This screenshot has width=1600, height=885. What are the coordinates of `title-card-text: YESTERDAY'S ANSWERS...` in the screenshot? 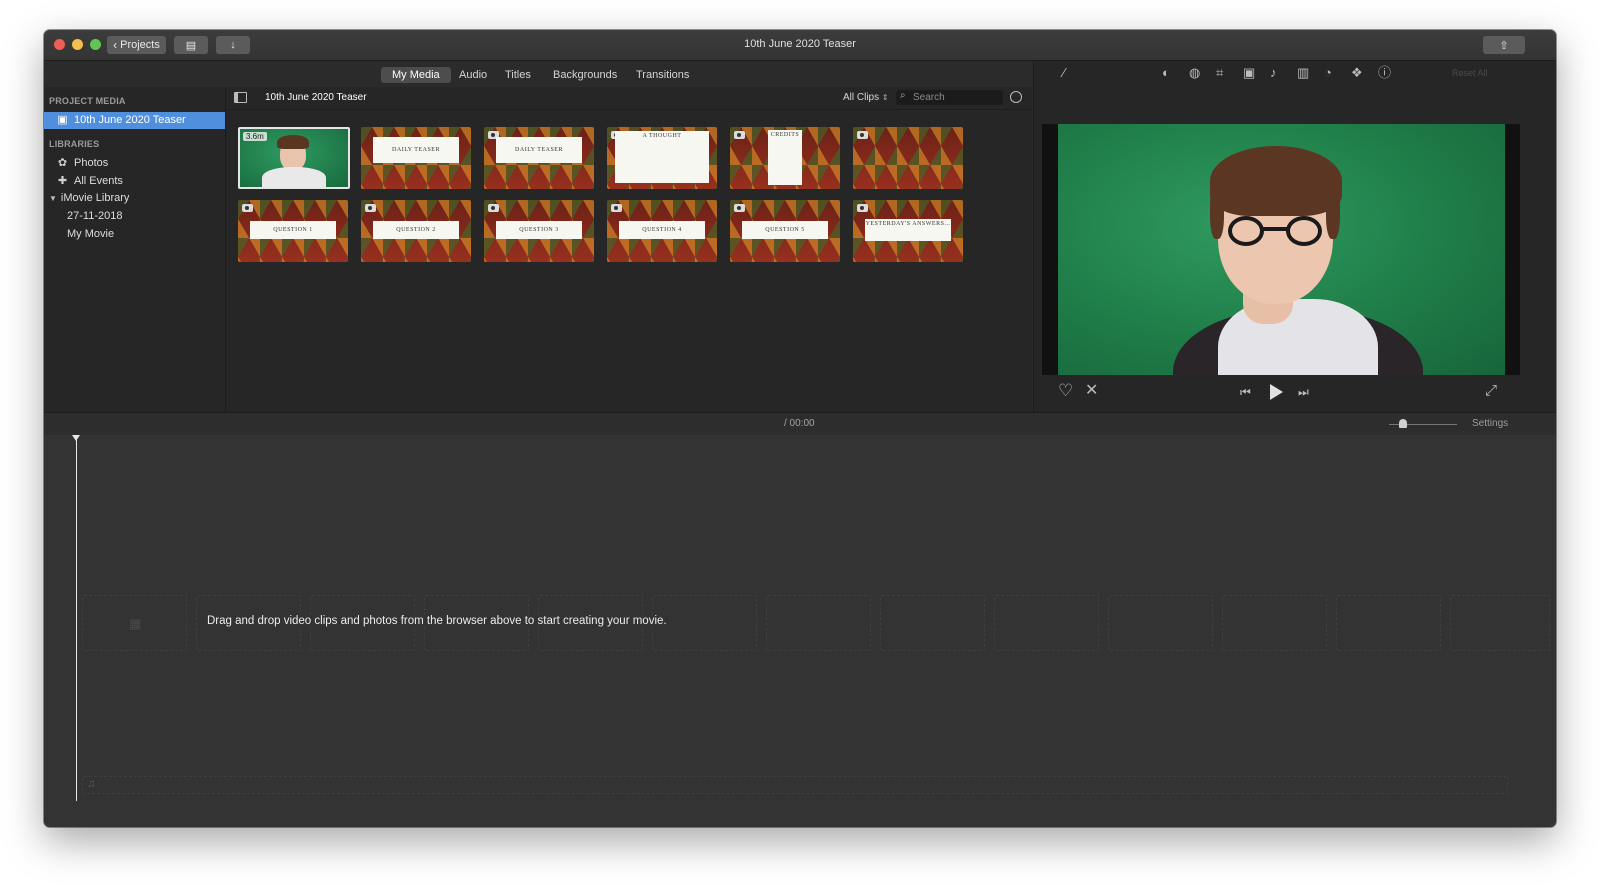 It's located at (908, 230).